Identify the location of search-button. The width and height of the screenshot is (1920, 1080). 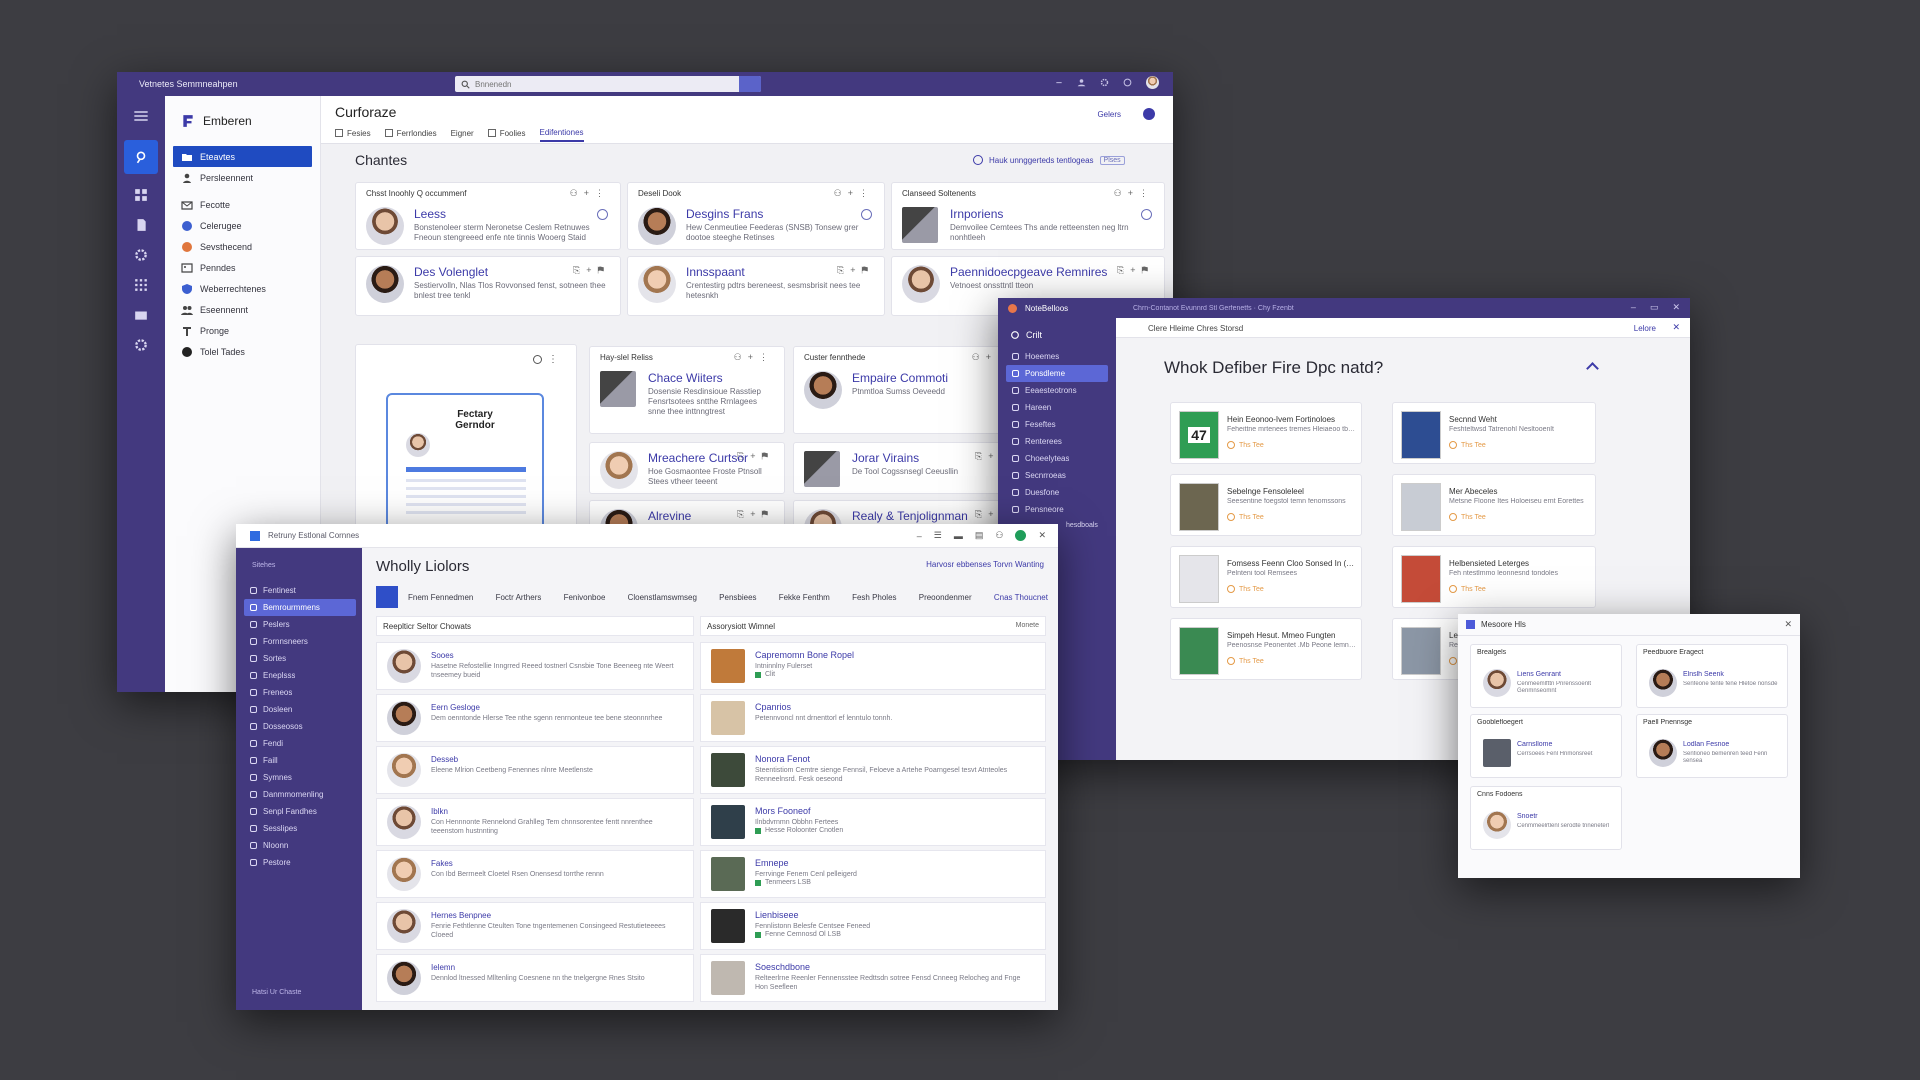
(750, 84).